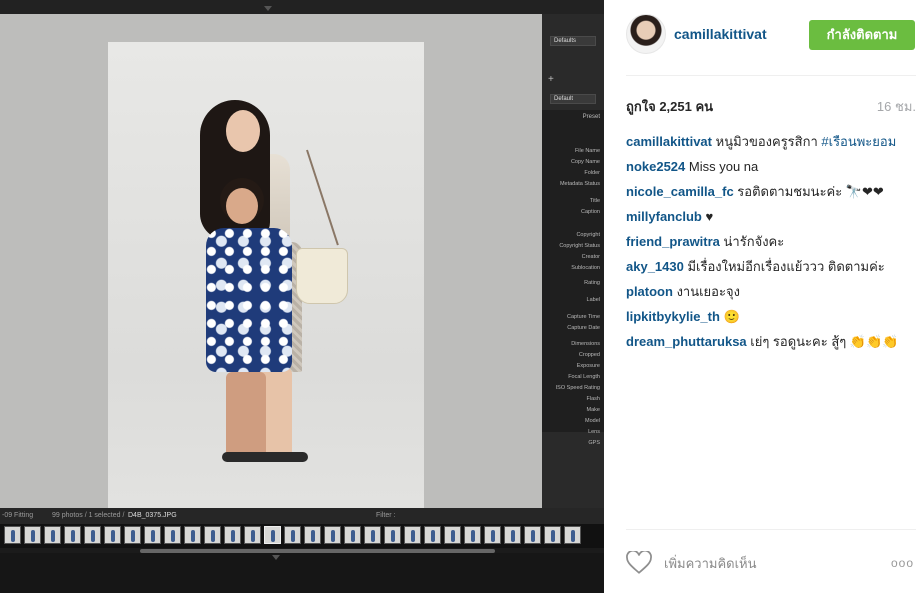  Describe the element at coordinates (592, 173) in the screenshot. I see `metadata-label: Folder` at that location.